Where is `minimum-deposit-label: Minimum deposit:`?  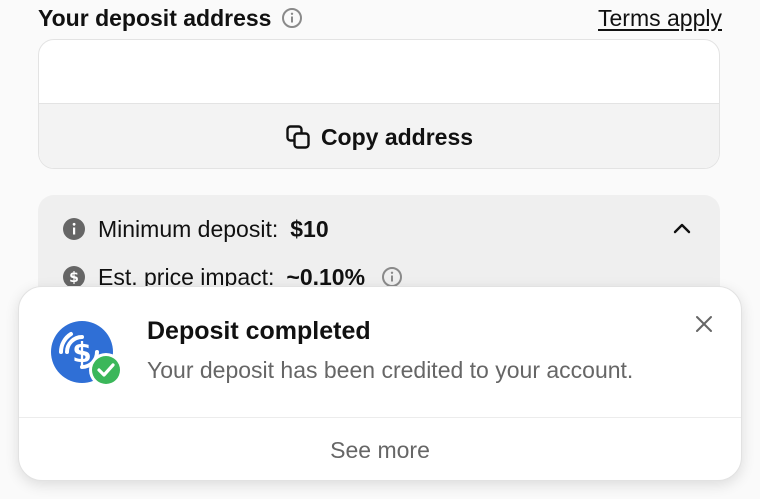
minimum-deposit-label: Minimum deposit: is located at coordinates (188, 228).